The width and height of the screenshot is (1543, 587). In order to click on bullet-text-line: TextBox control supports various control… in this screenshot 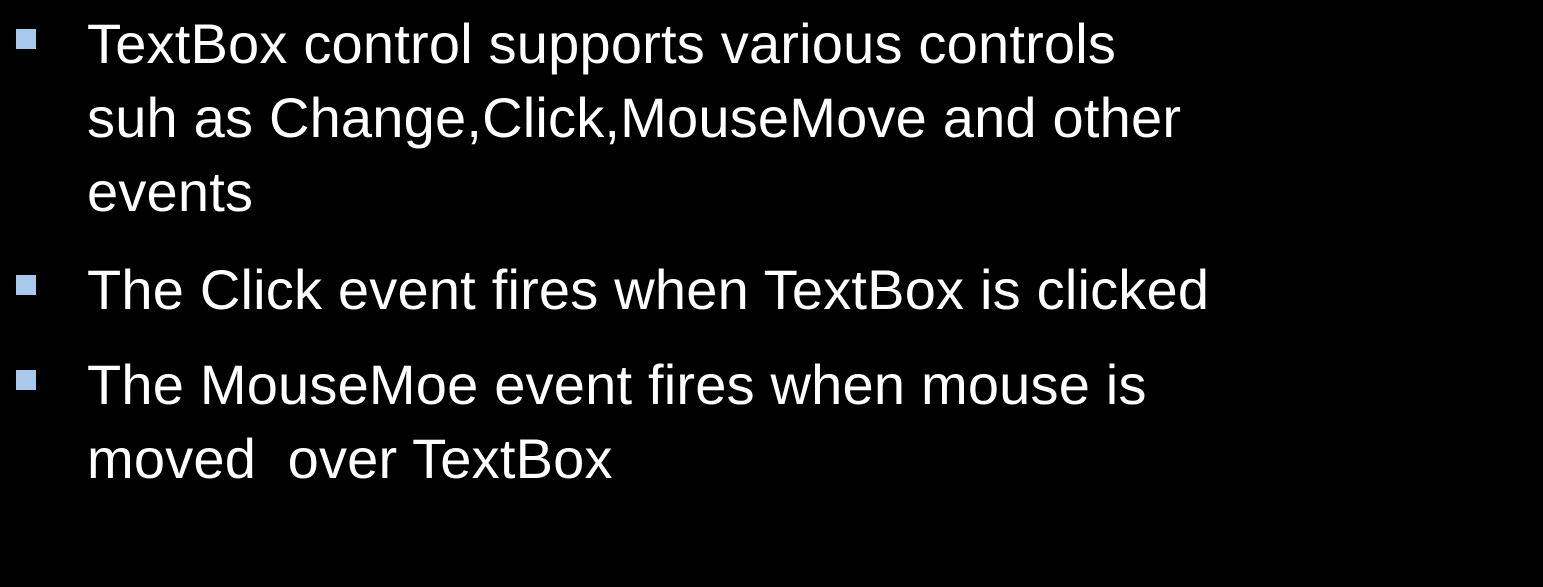, I will do `click(602, 43)`.